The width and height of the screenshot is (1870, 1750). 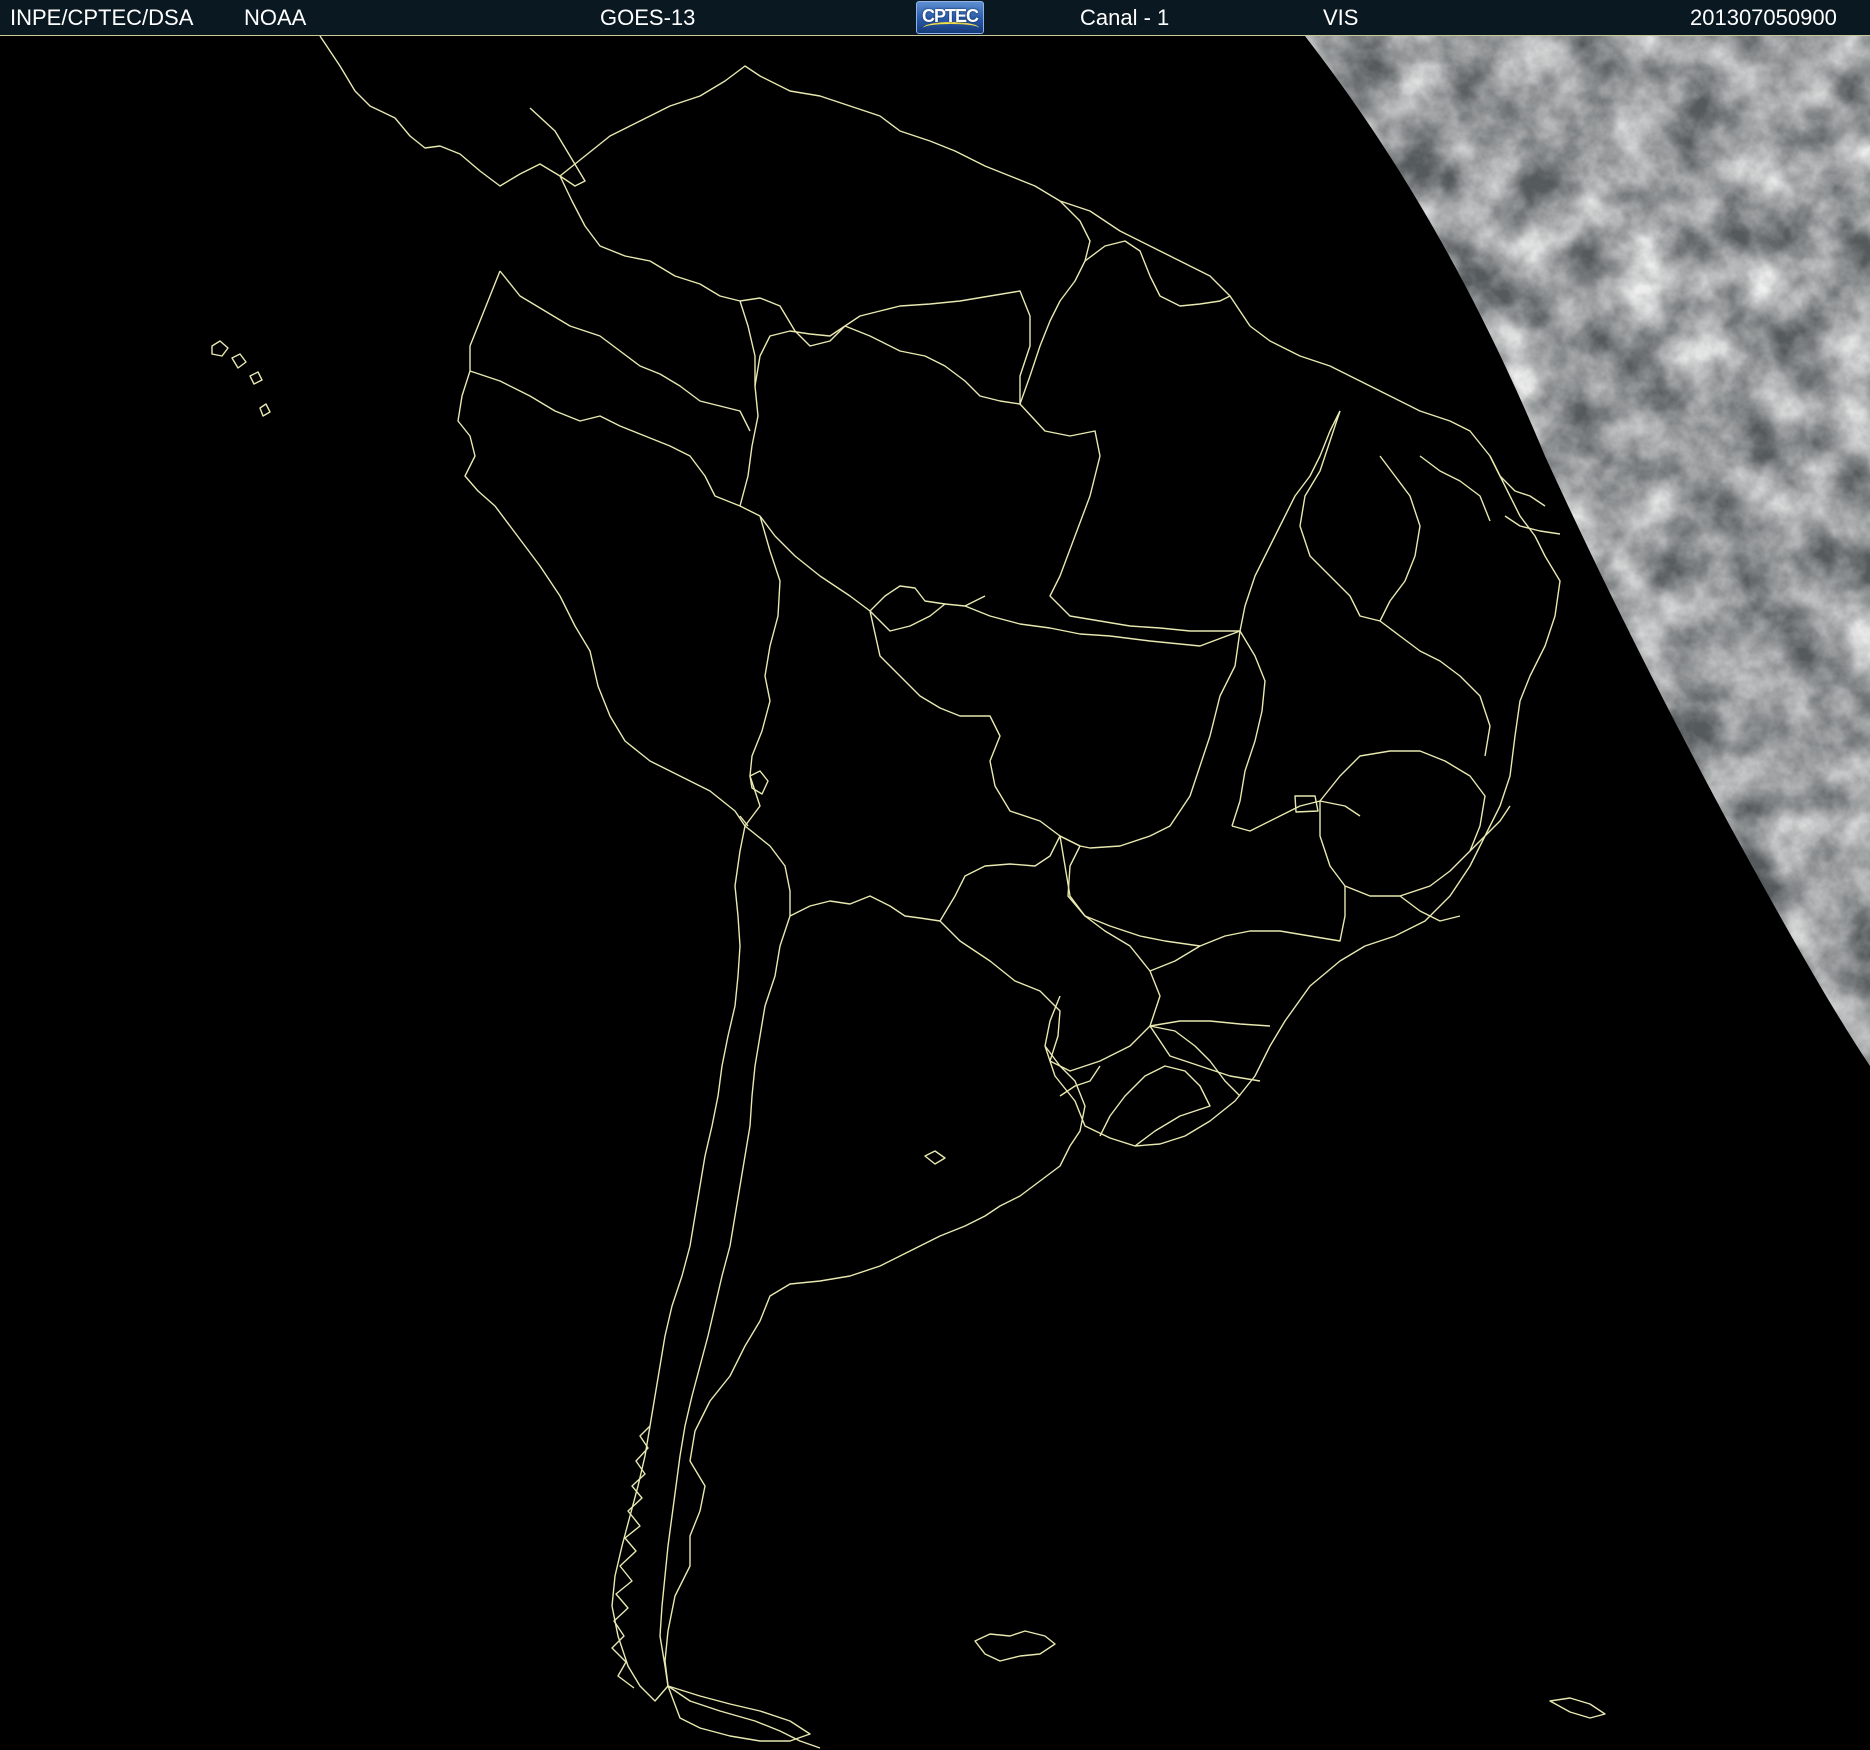 What do you see at coordinates (625, 351) in the screenshot?
I see `colombia-ecuador-border` at bounding box center [625, 351].